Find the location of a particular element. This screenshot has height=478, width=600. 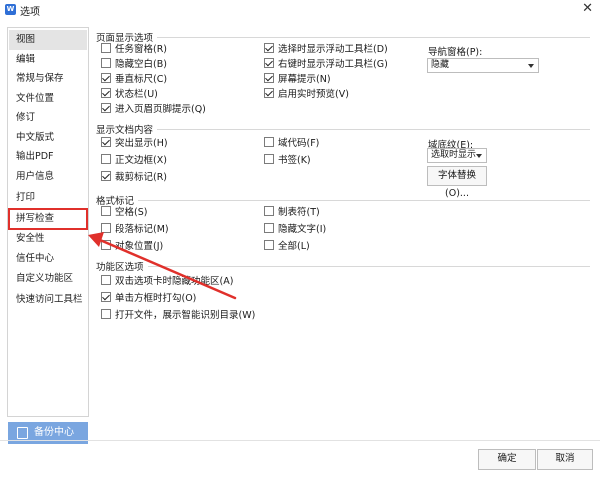

option-screen-tips: 屏幕提示(N) is located at coordinates (297, 80).